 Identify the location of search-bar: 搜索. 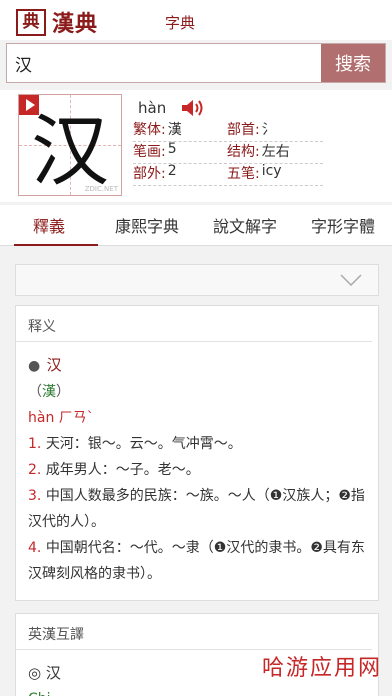
(196, 63).